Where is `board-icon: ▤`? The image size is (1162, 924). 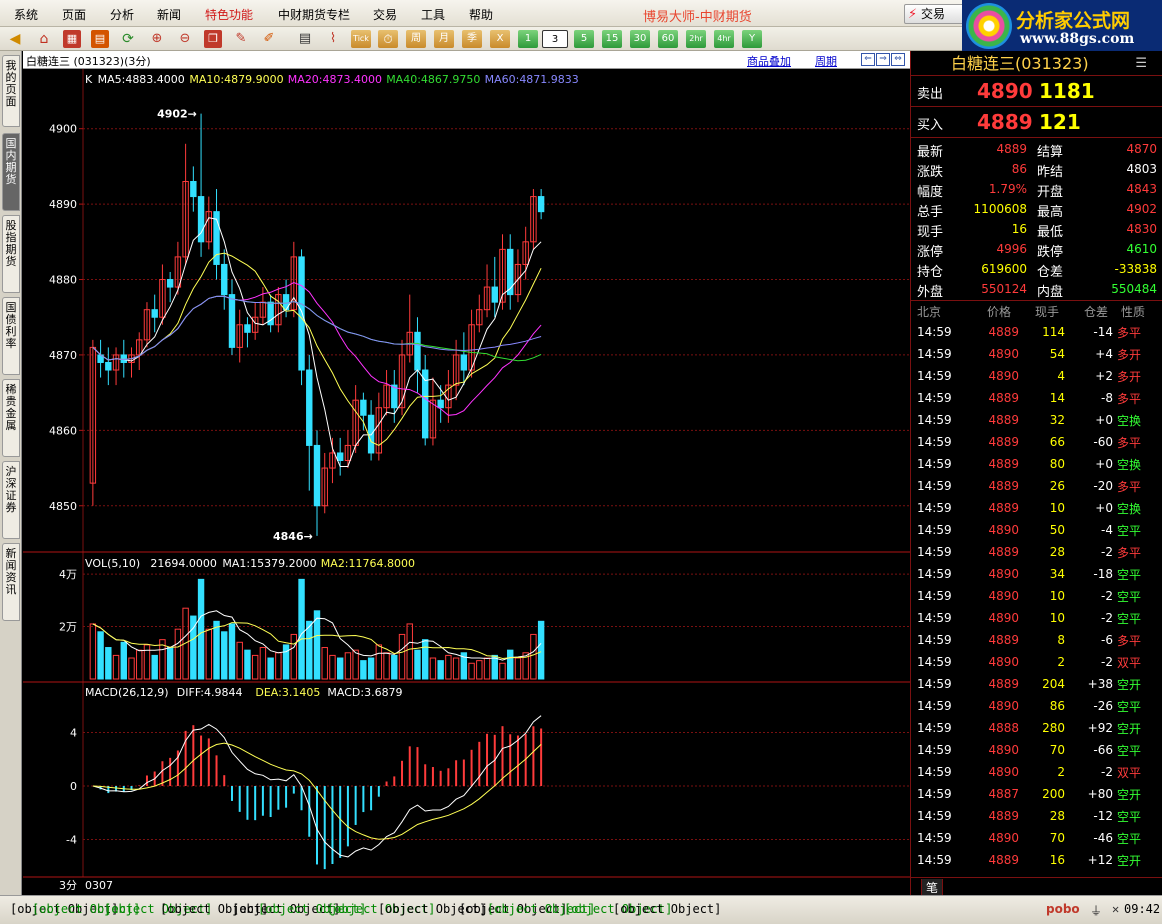 board-icon: ▤ is located at coordinates (100, 39).